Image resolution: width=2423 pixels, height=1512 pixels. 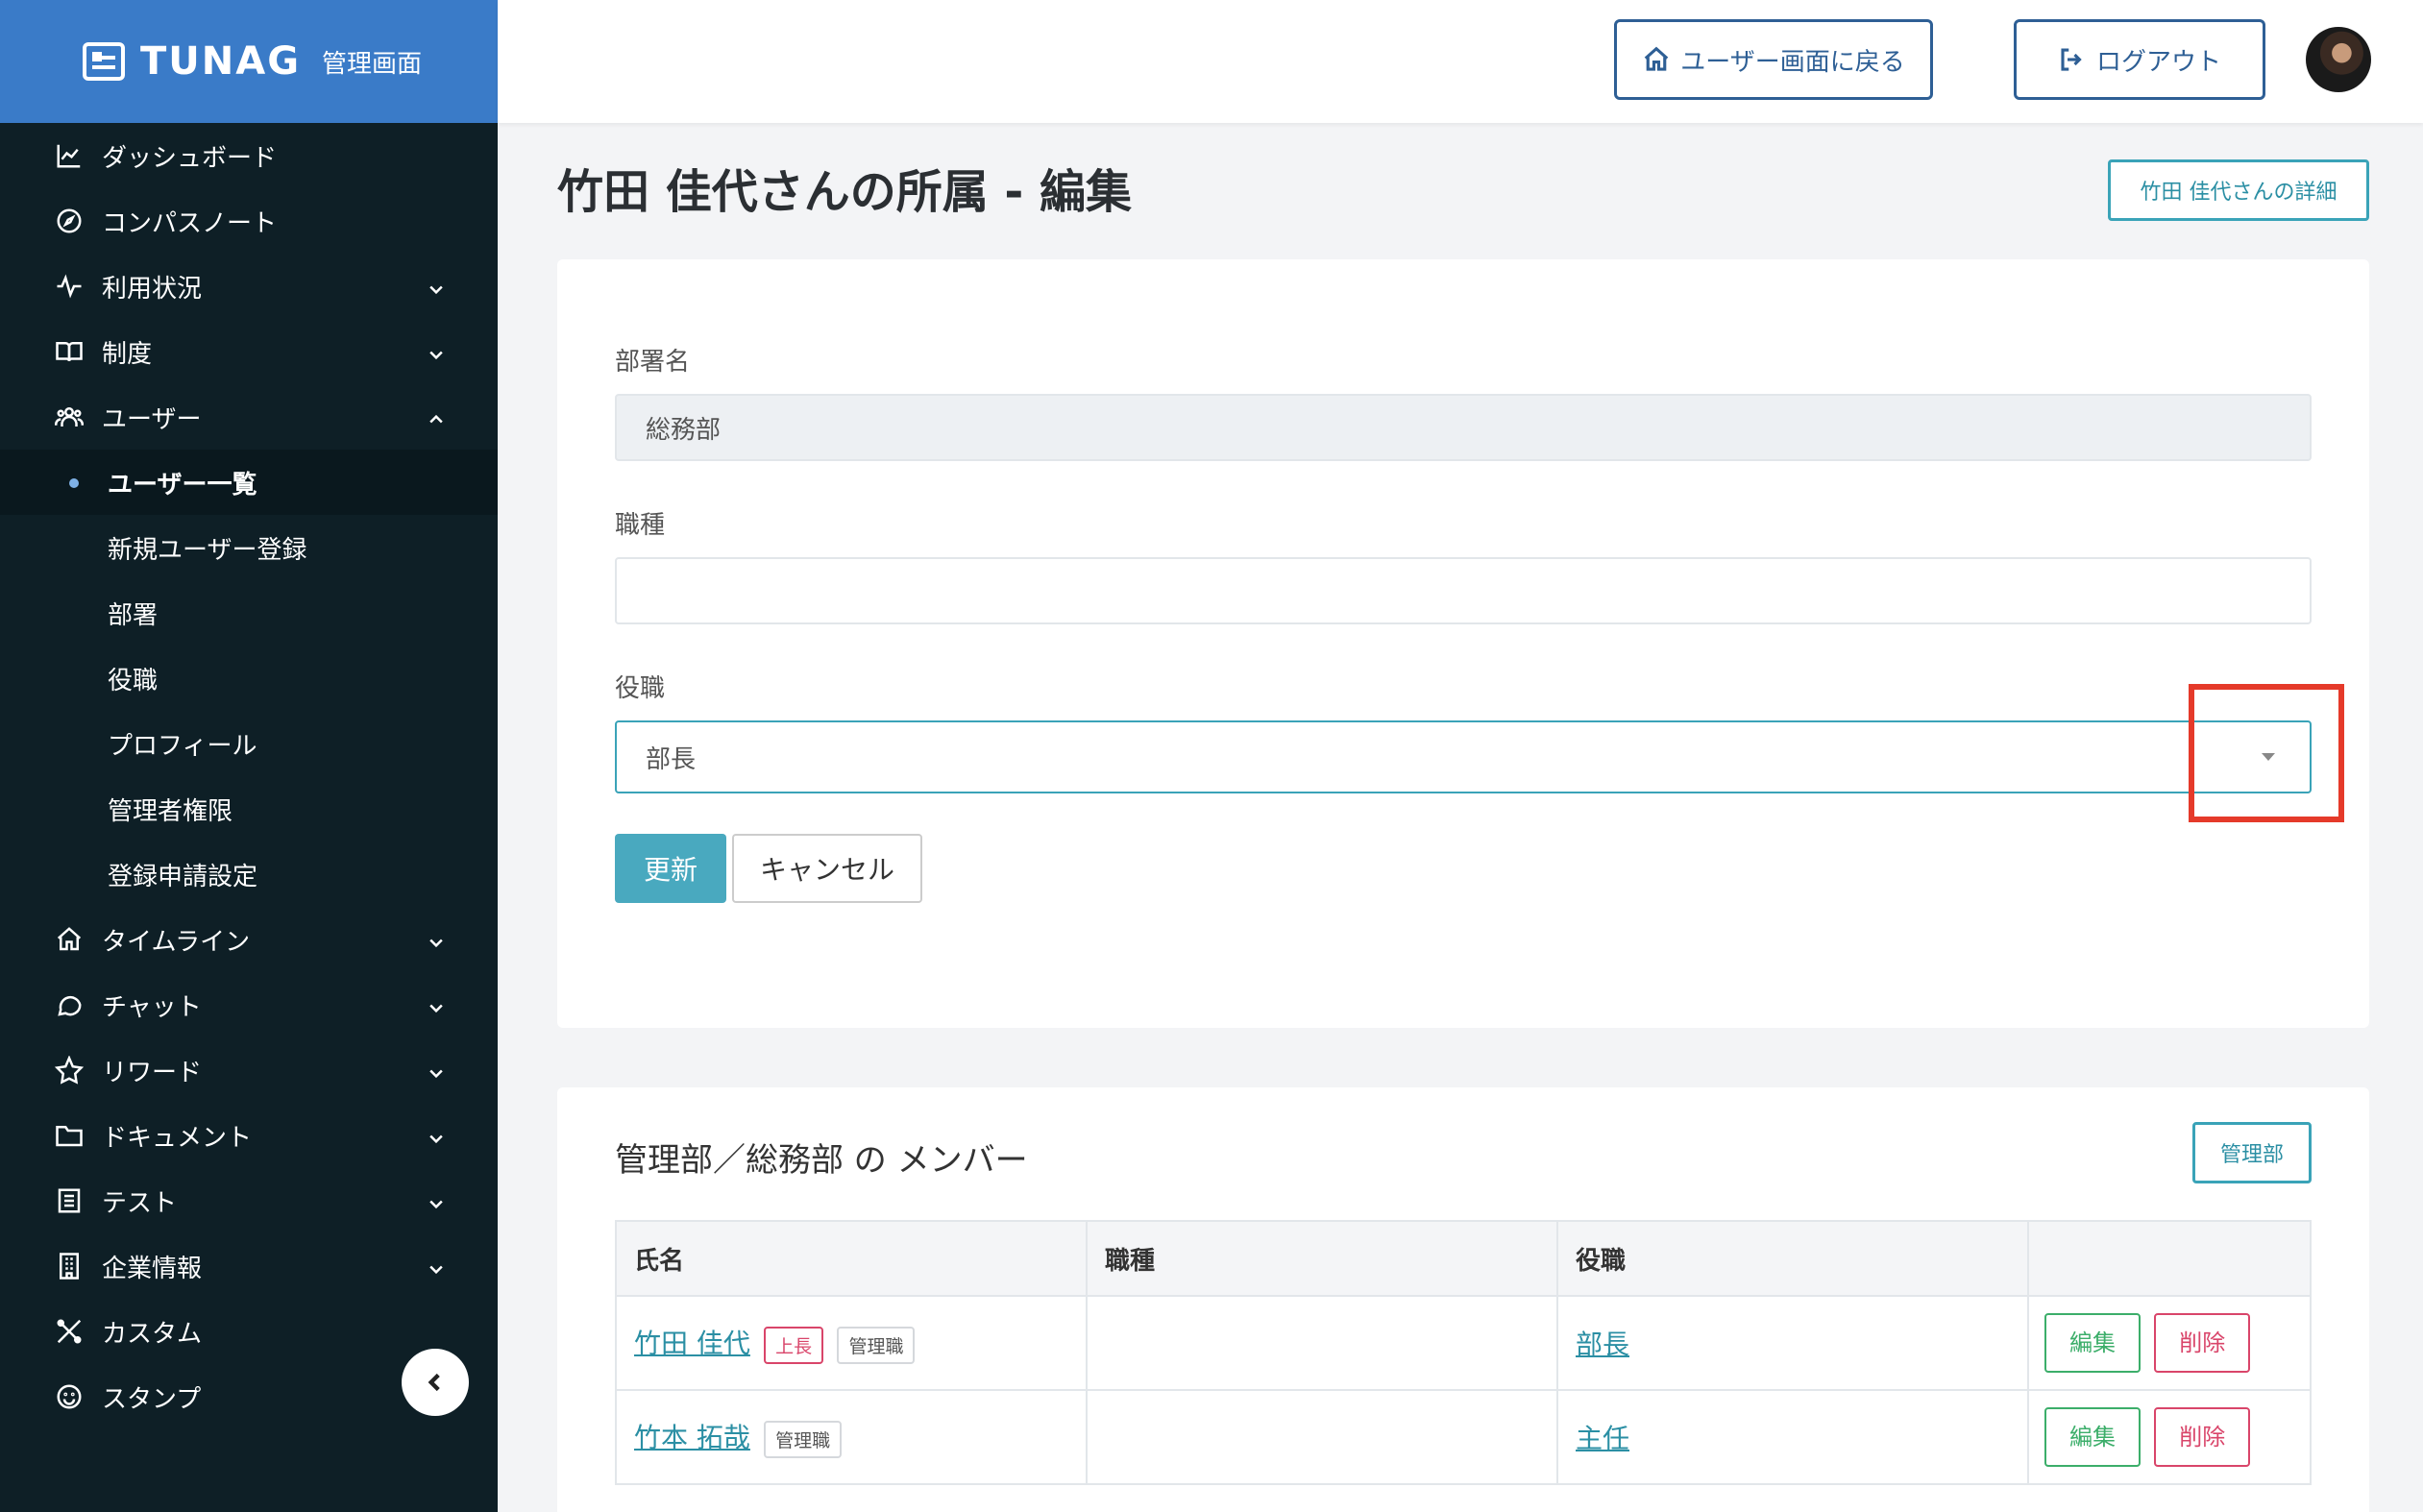 What do you see at coordinates (640, 688) in the screenshot?
I see `position-label: 役職` at bounding box center [640, 688].